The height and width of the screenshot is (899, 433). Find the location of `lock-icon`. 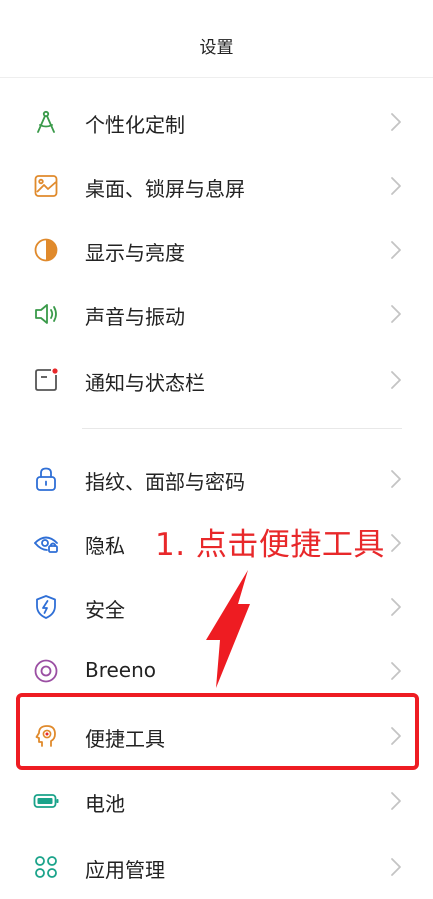

lock-icon is located at coordinates (46, 479).